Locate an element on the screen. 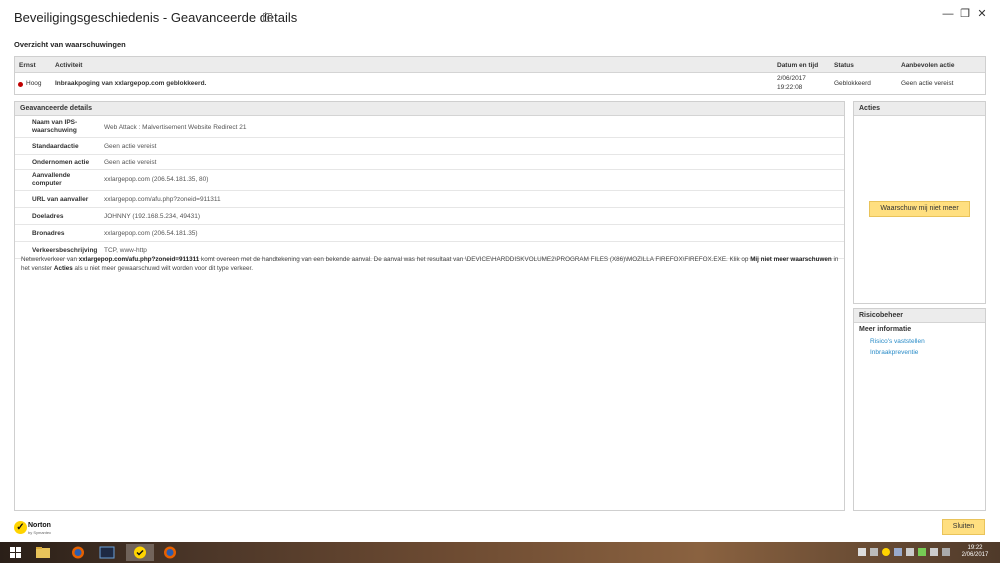 Image resolution: width=1000 pixels, height=563 pixels. detail-label: Verkeersbeschrijving is located at coordinates (65, 250).